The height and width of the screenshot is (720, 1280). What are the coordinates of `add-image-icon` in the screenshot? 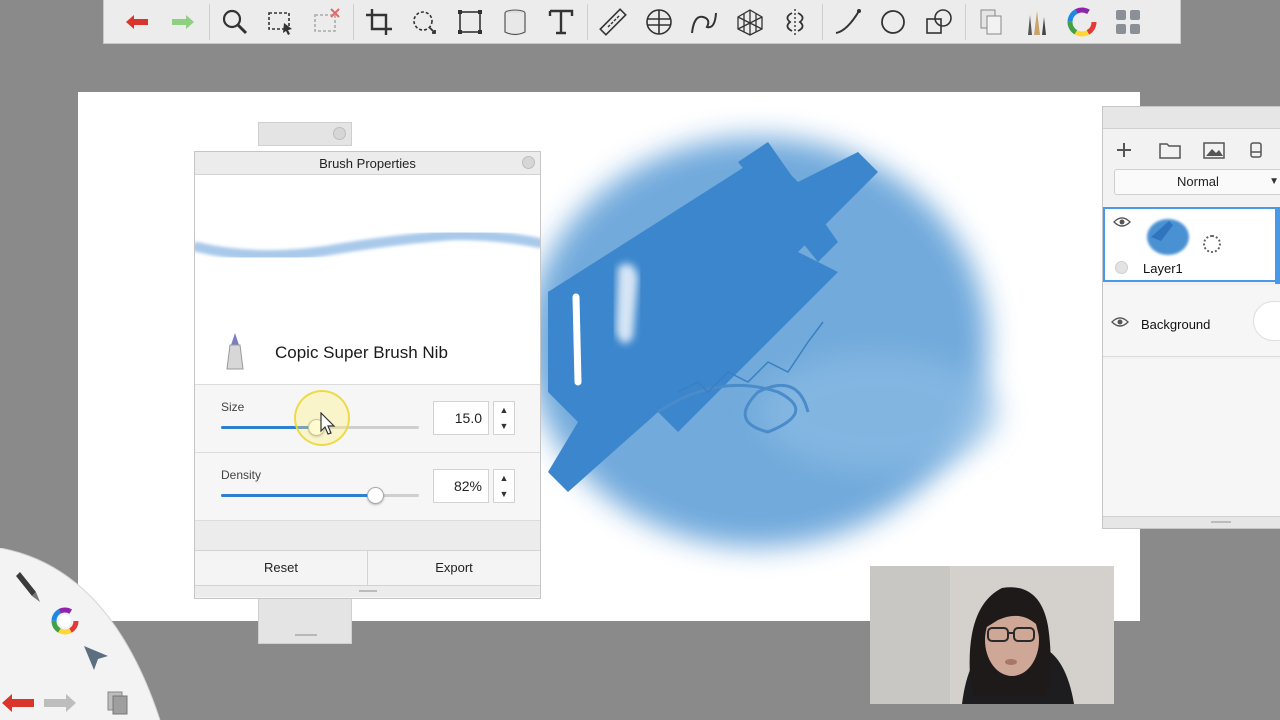 It's located at (1225, 150).